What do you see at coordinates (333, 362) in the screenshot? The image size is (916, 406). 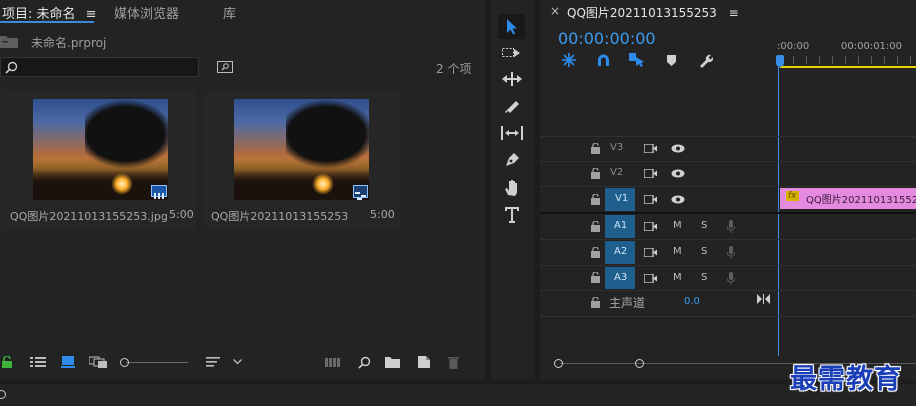 I see `automate-to-sequence-icon` at bounding box center [333, 362].